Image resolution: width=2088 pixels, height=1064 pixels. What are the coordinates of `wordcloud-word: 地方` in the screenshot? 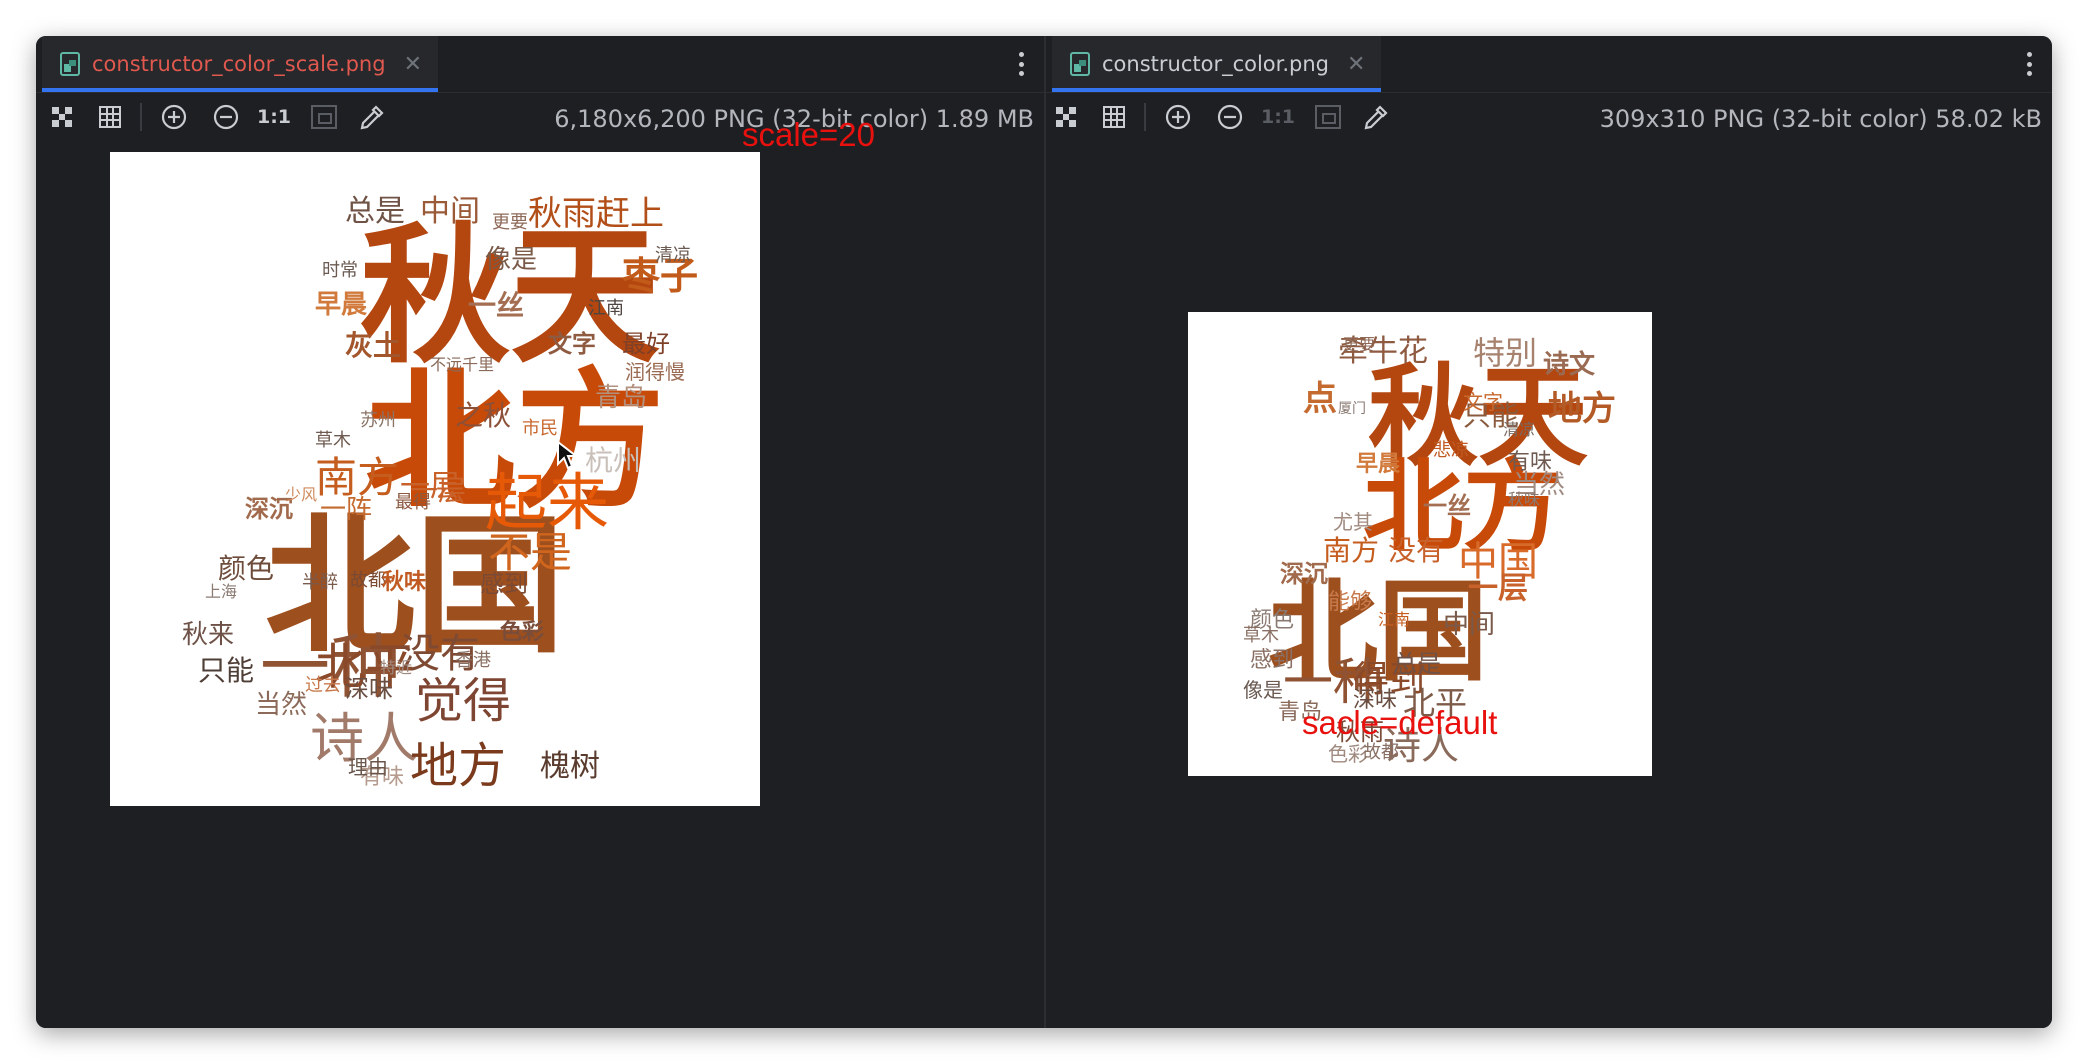 It's located at (458, 766).